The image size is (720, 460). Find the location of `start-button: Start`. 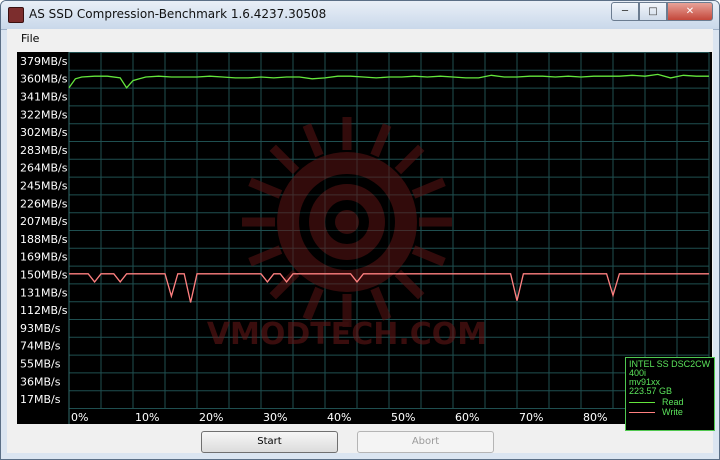

start-button: Start is located at coordinates (269, 442).